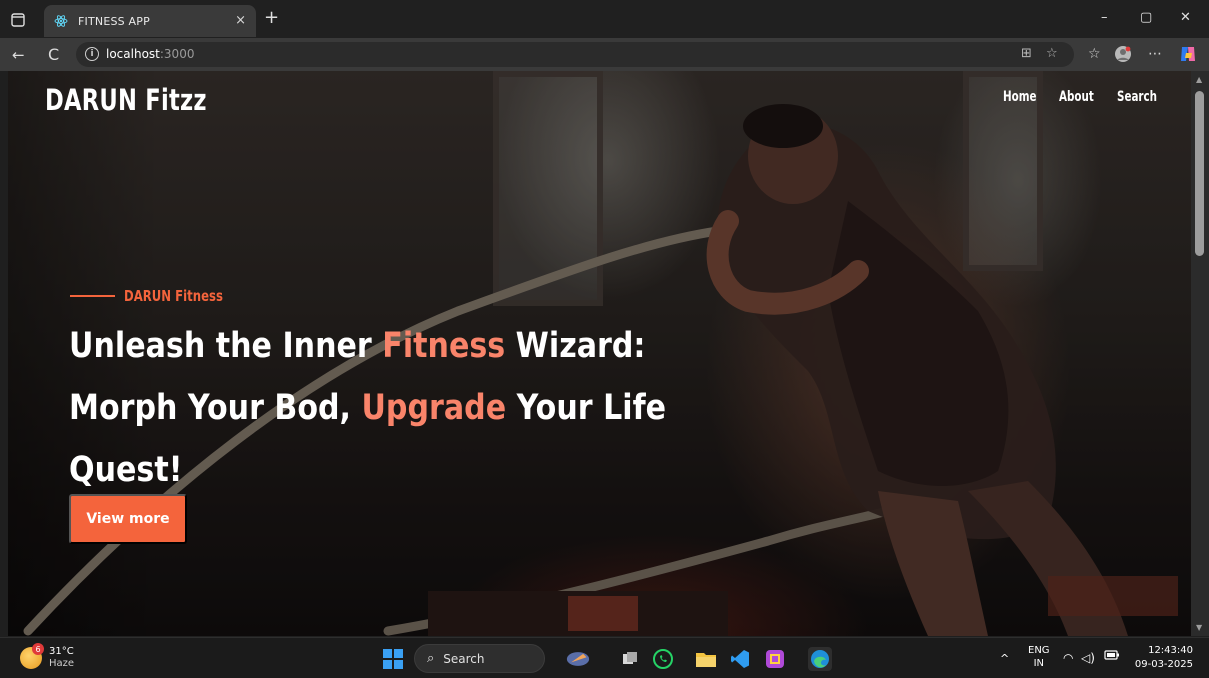 The image size is (1209, 678). What do you see at coordinates (61, 21) in the screenshot?
I see `react-favicon-icon` at bounding box center [61, 21].